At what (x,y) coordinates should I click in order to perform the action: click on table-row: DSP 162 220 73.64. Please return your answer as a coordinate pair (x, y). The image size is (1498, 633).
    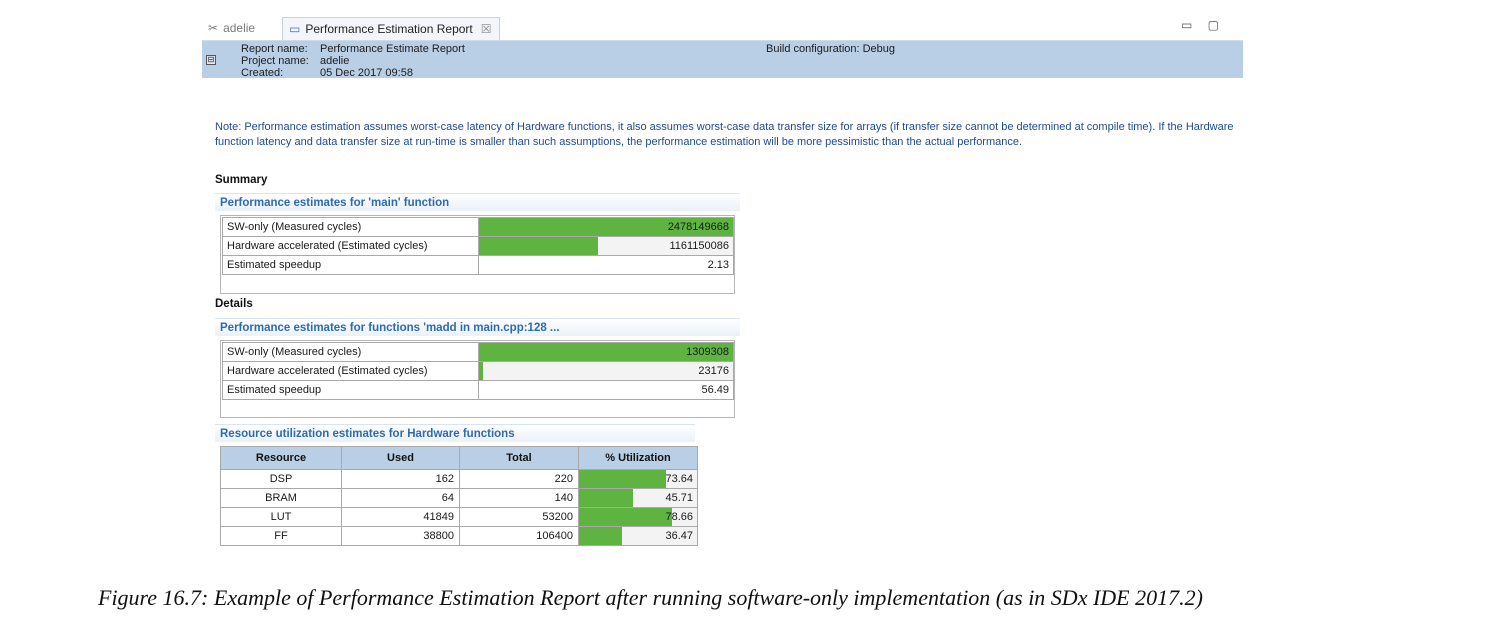
    Looking at the image, I should click on (459, 479).